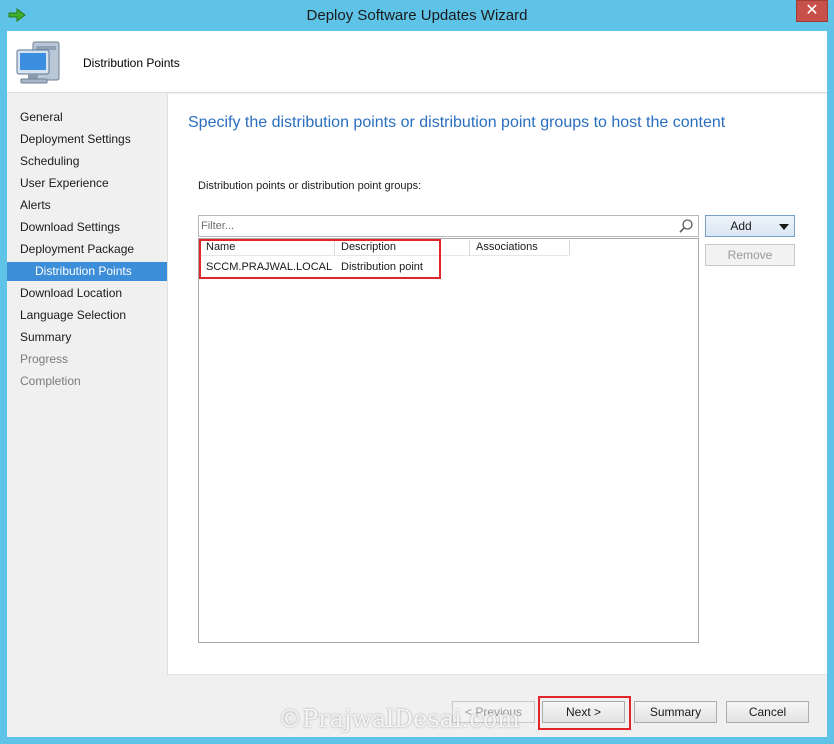 Image resolution: width=834 pixels, height=744 pixels. What do you see at coordinates (750, 255) in the screenshot?
I see `remove-button: Remove` at bounding box center [750, 255].